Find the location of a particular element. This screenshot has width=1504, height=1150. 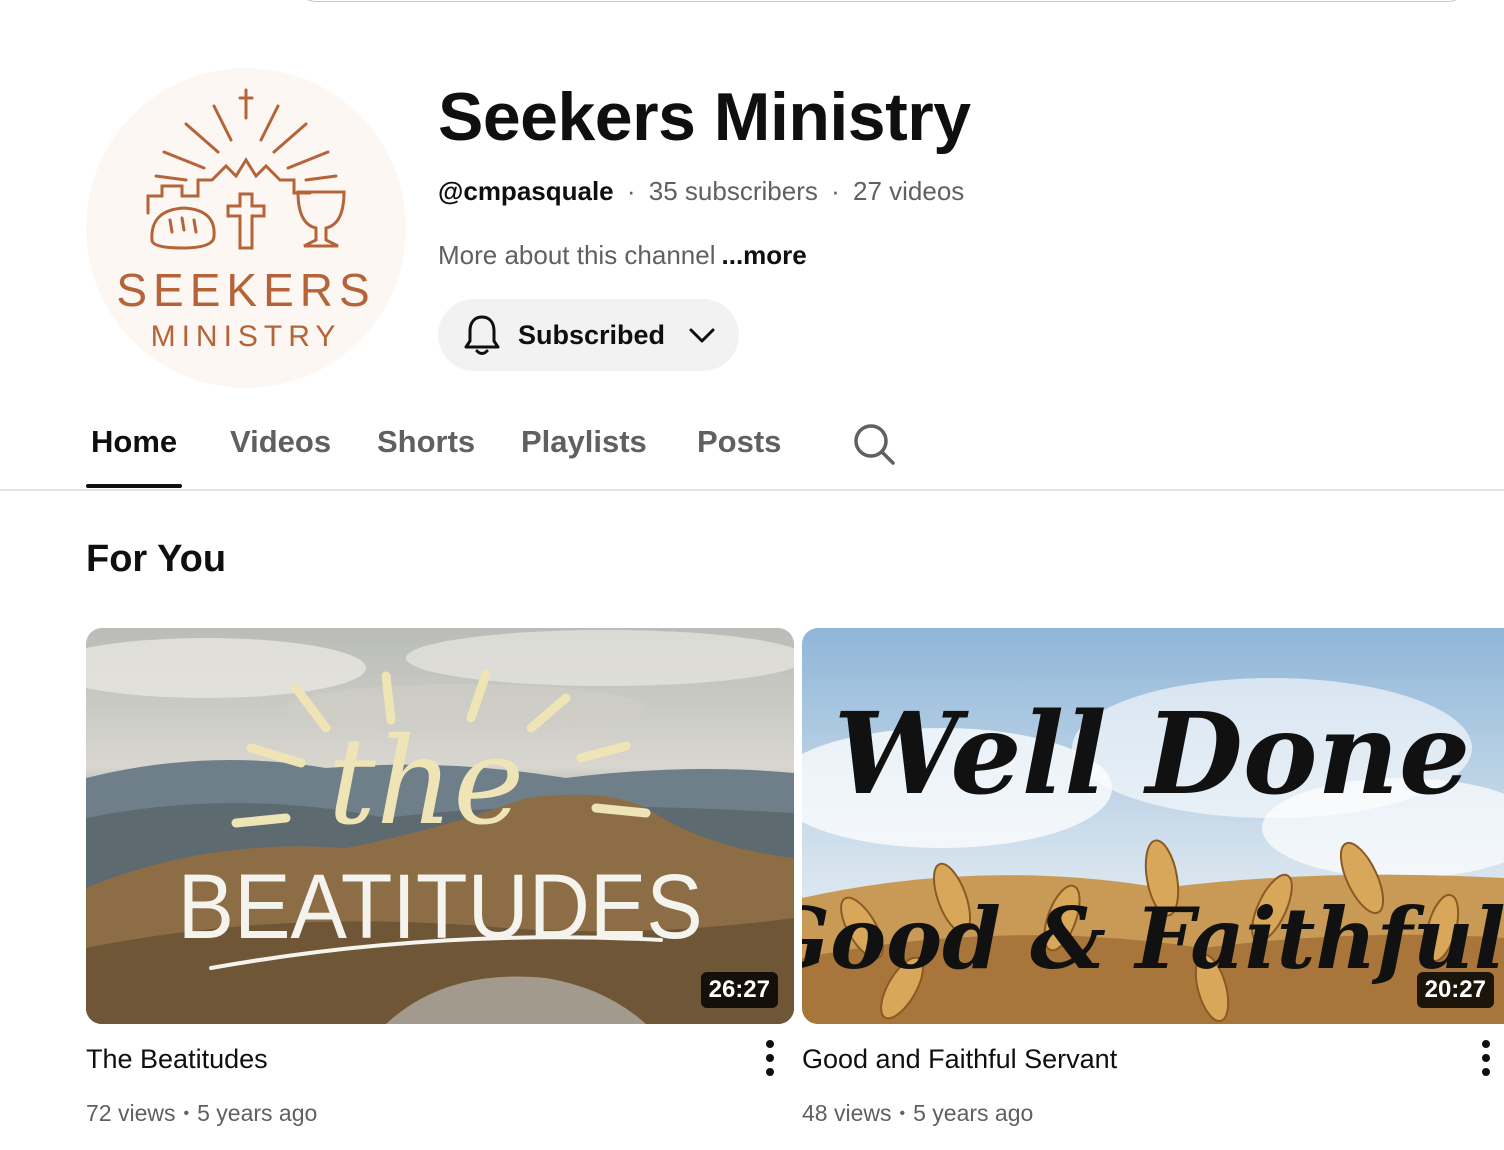

seekers-ministry-logo: SEEKERS MINISTRY is located at coordinates (245, 220).